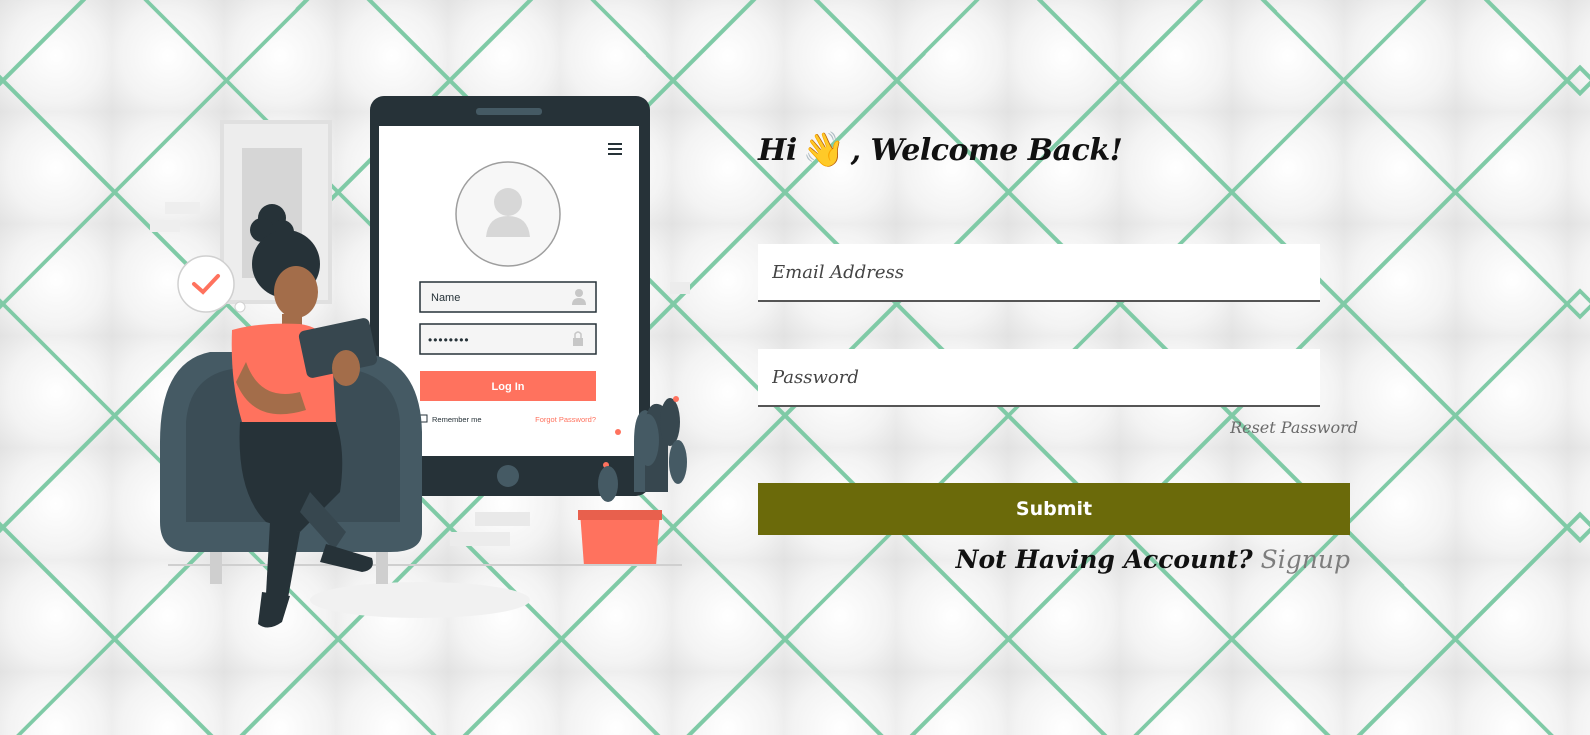 This screenshot has width=1590, height=735. Describe the element at coordinates (449, 340) in the screenshot. I see `mock-password-dots: ••••••••` at that location.